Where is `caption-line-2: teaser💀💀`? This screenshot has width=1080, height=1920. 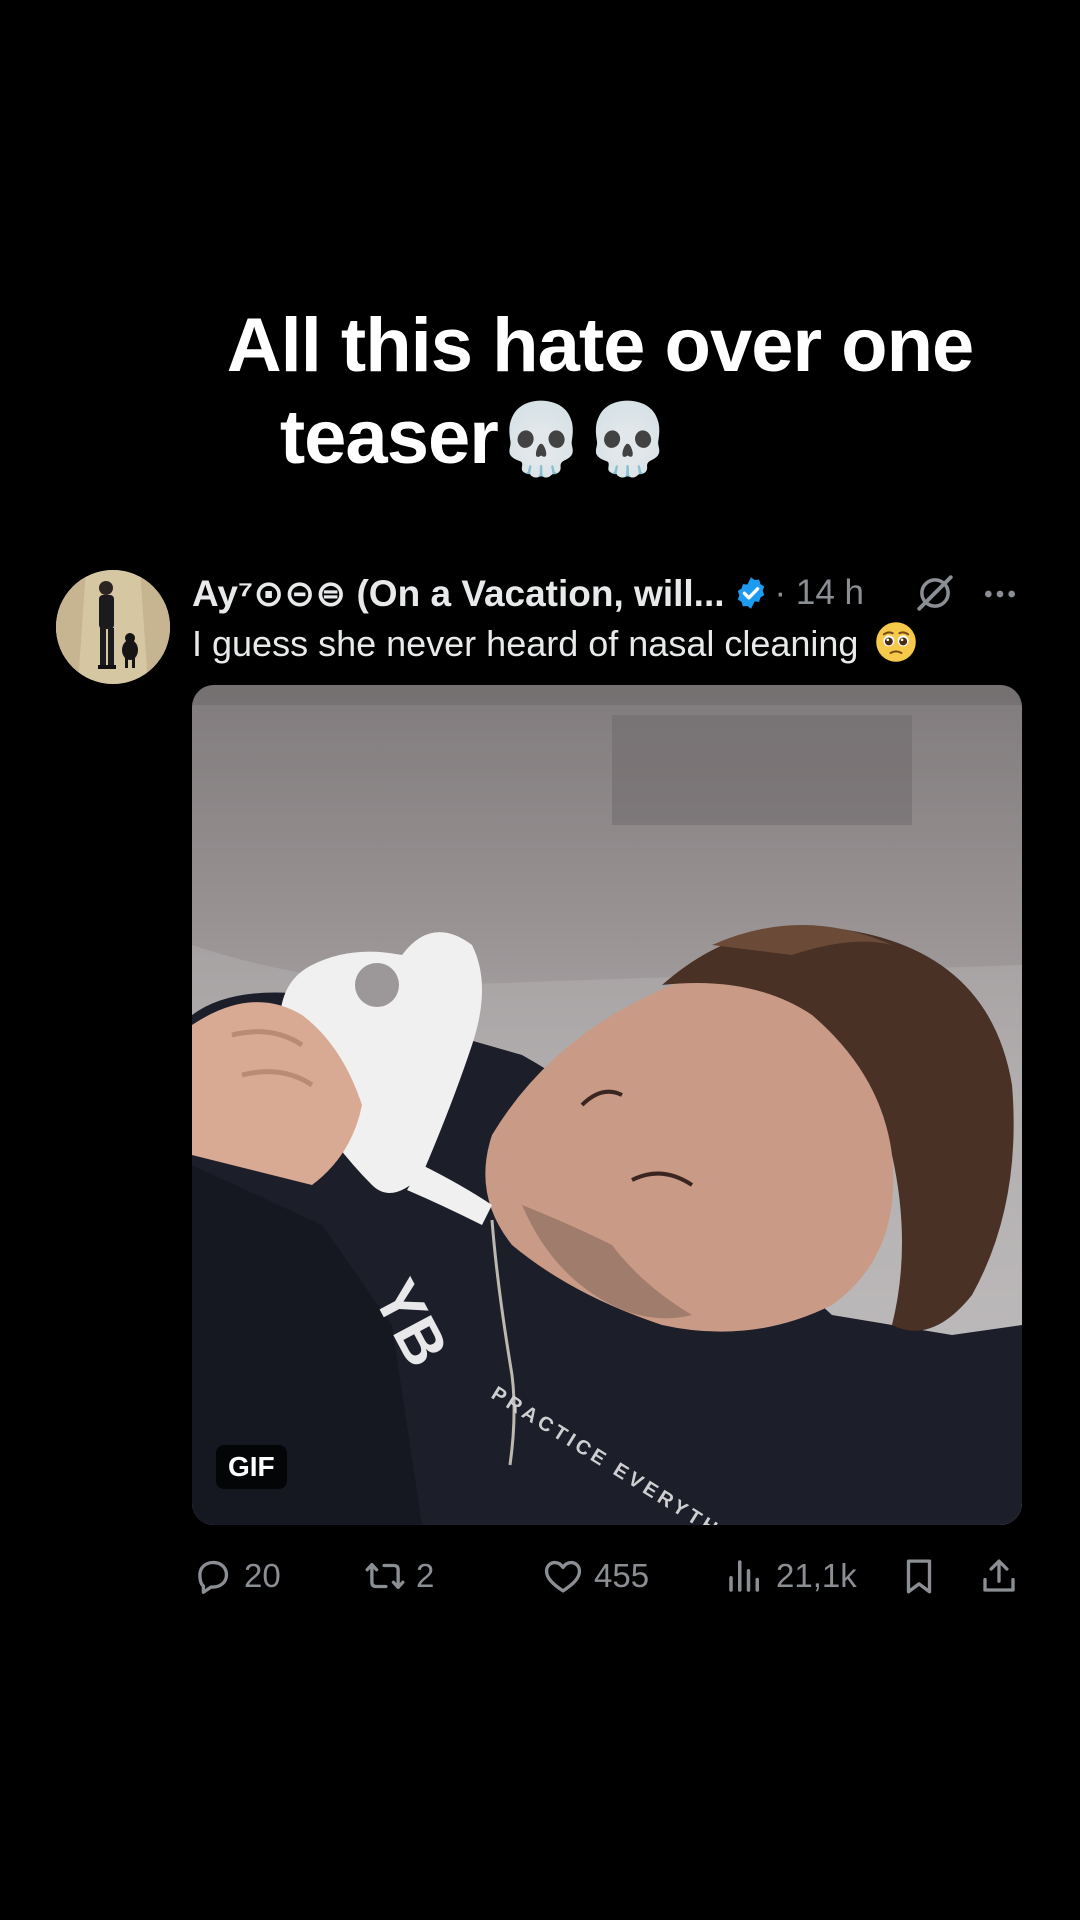 caption-line-2: teaser💀💀 is located at coordinates (540, 438).